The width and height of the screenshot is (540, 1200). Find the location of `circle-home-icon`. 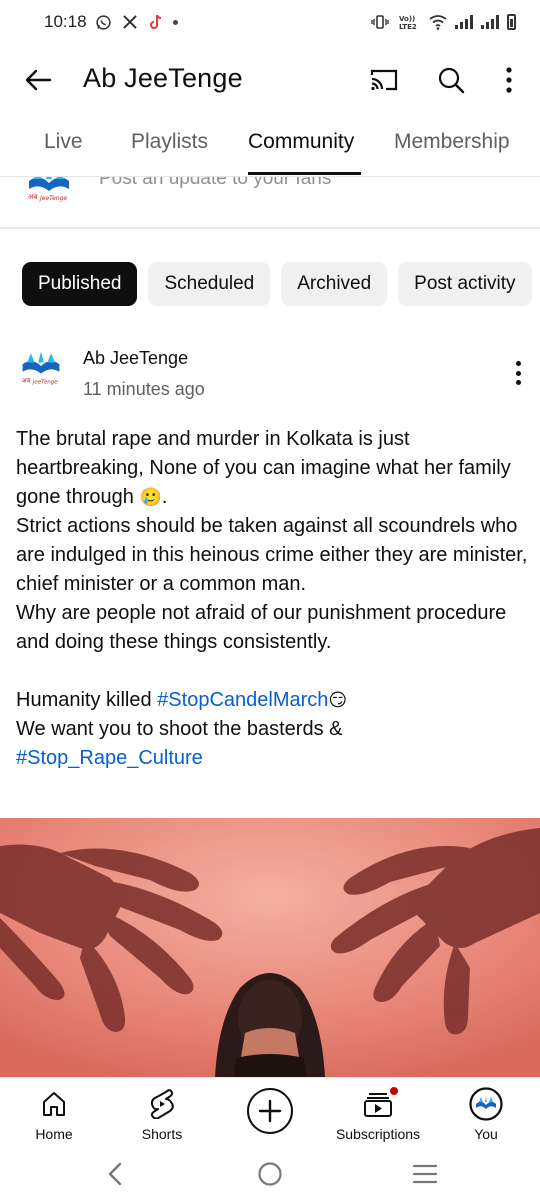

circle-home-icon is located at coordinates (270, 1174).